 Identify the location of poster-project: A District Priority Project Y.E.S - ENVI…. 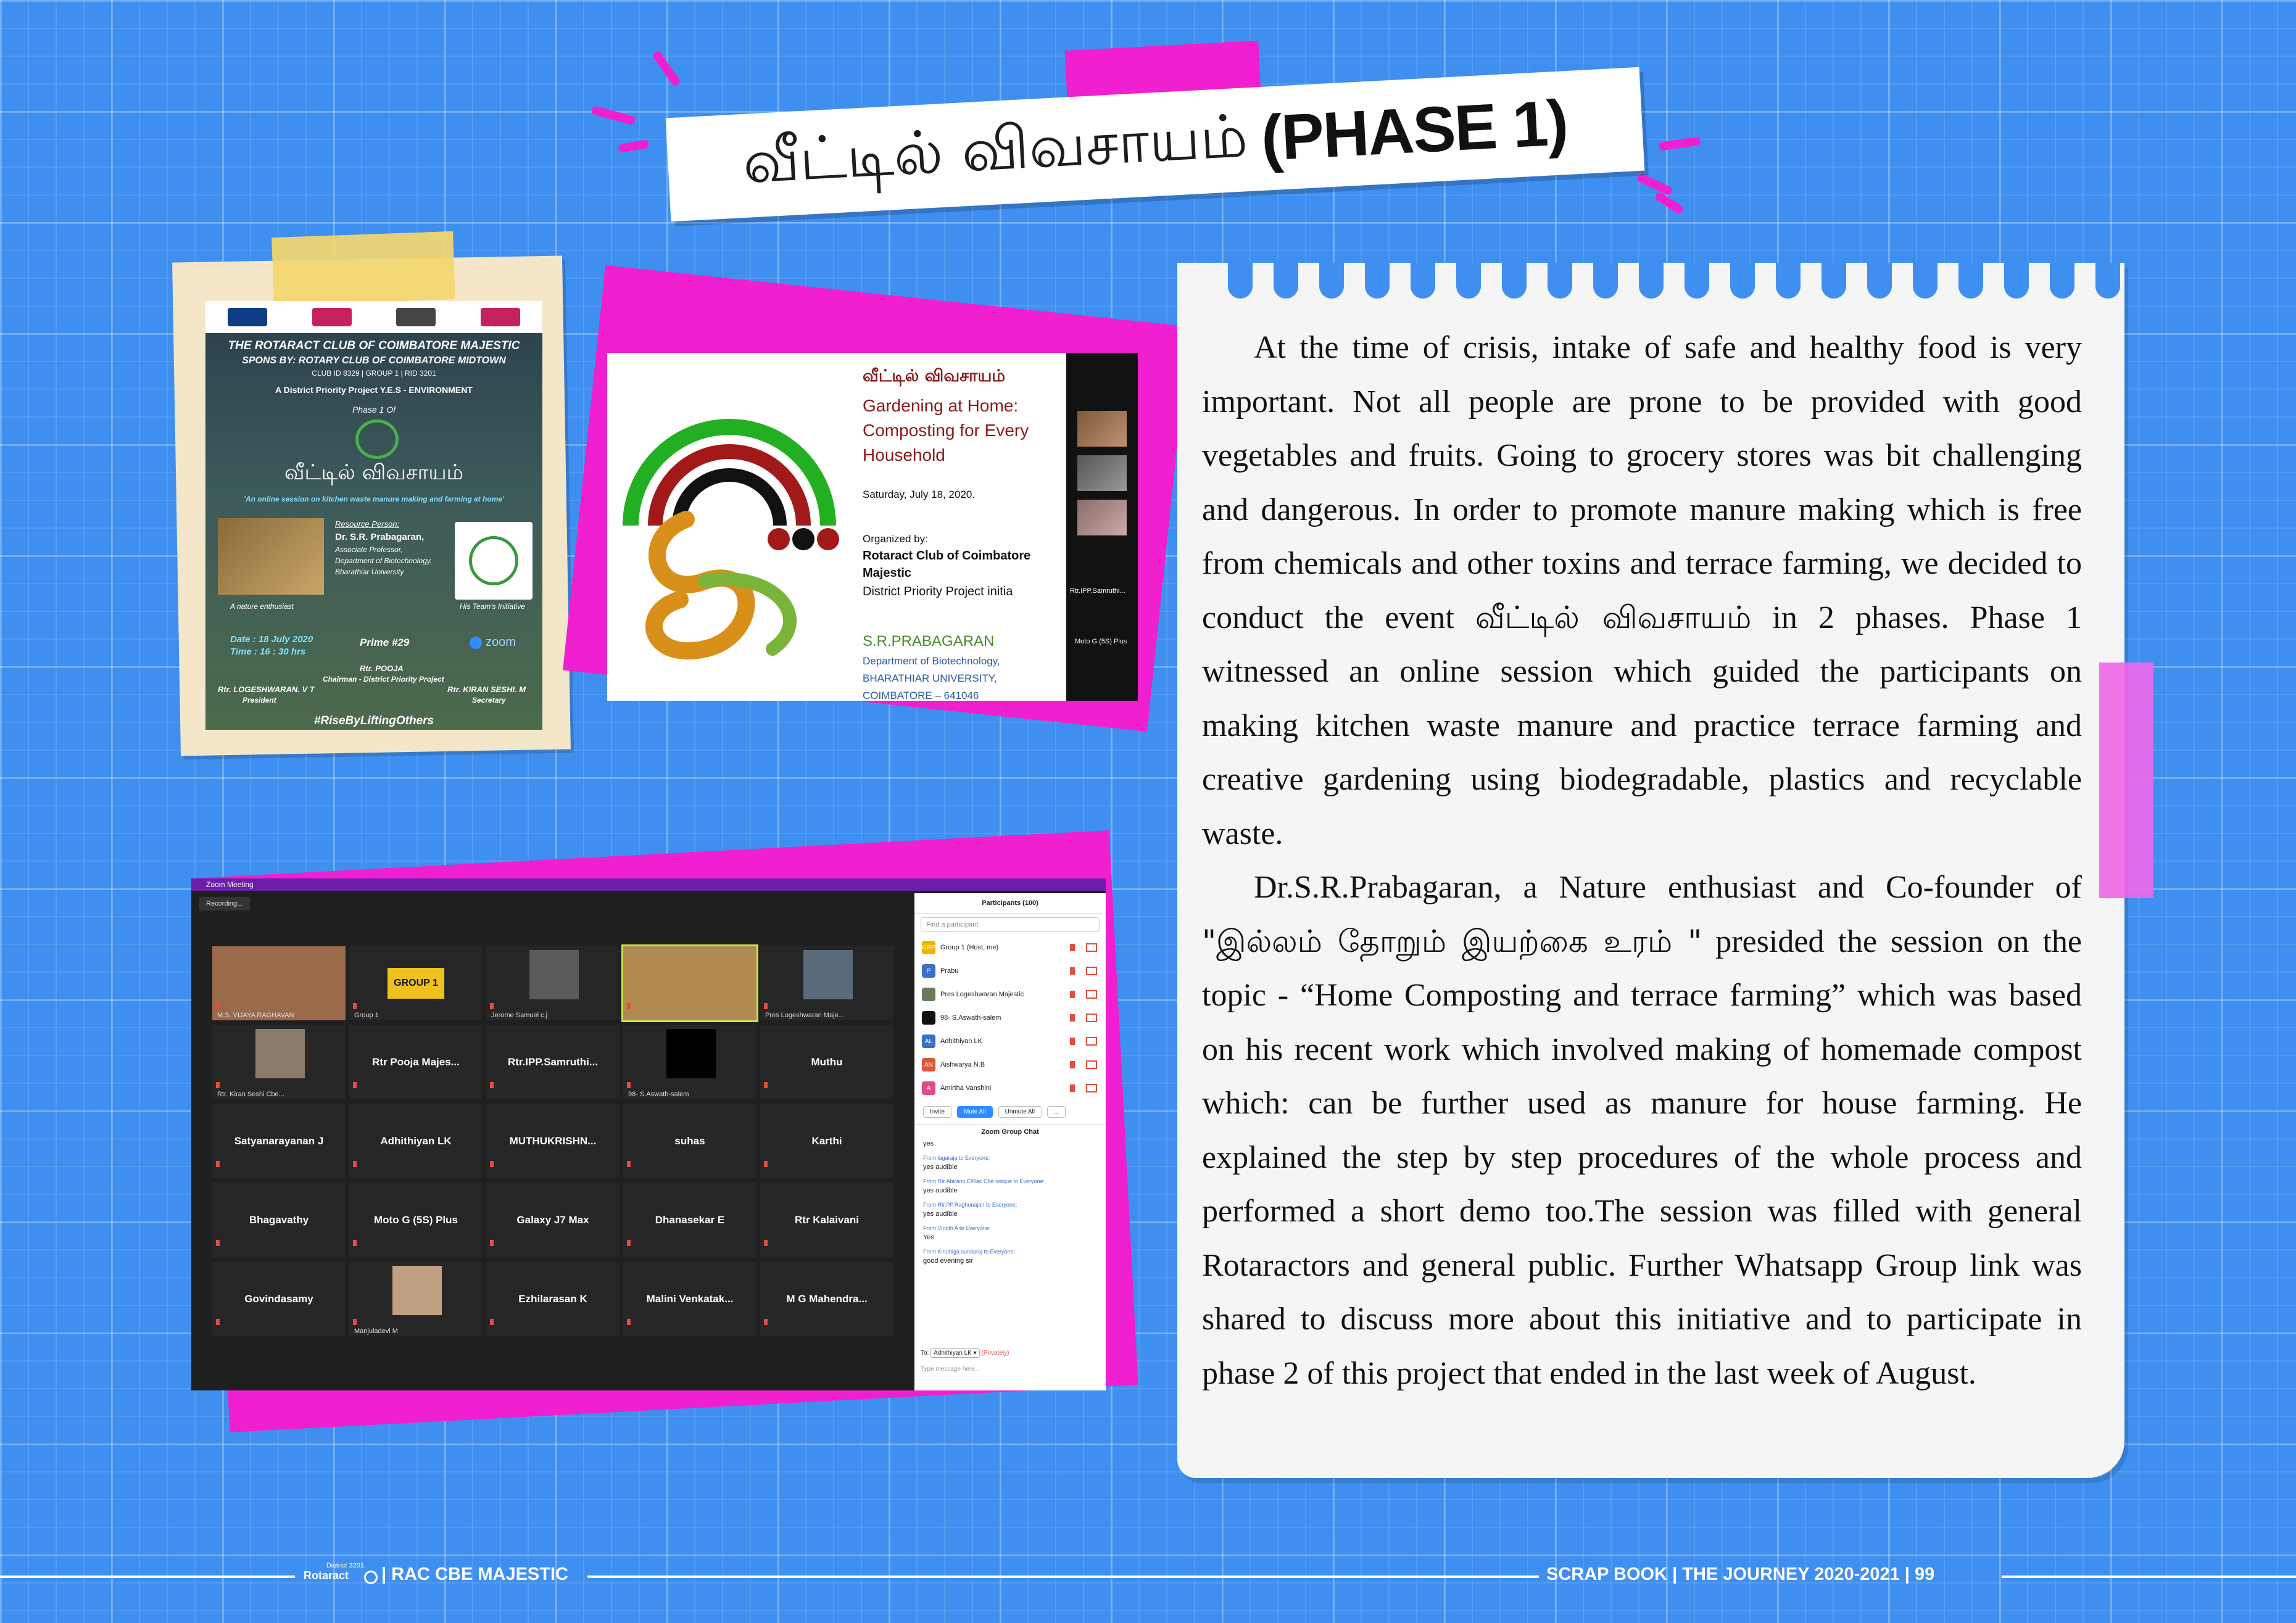
(374, 390).